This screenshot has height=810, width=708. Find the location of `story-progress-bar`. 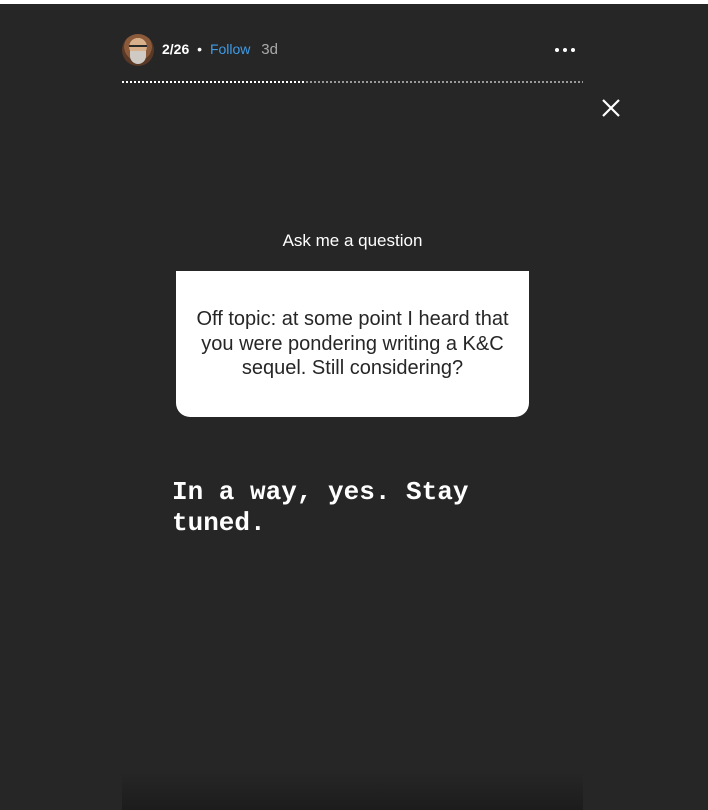

story-progress-bar is located at coordinates (352, 82).